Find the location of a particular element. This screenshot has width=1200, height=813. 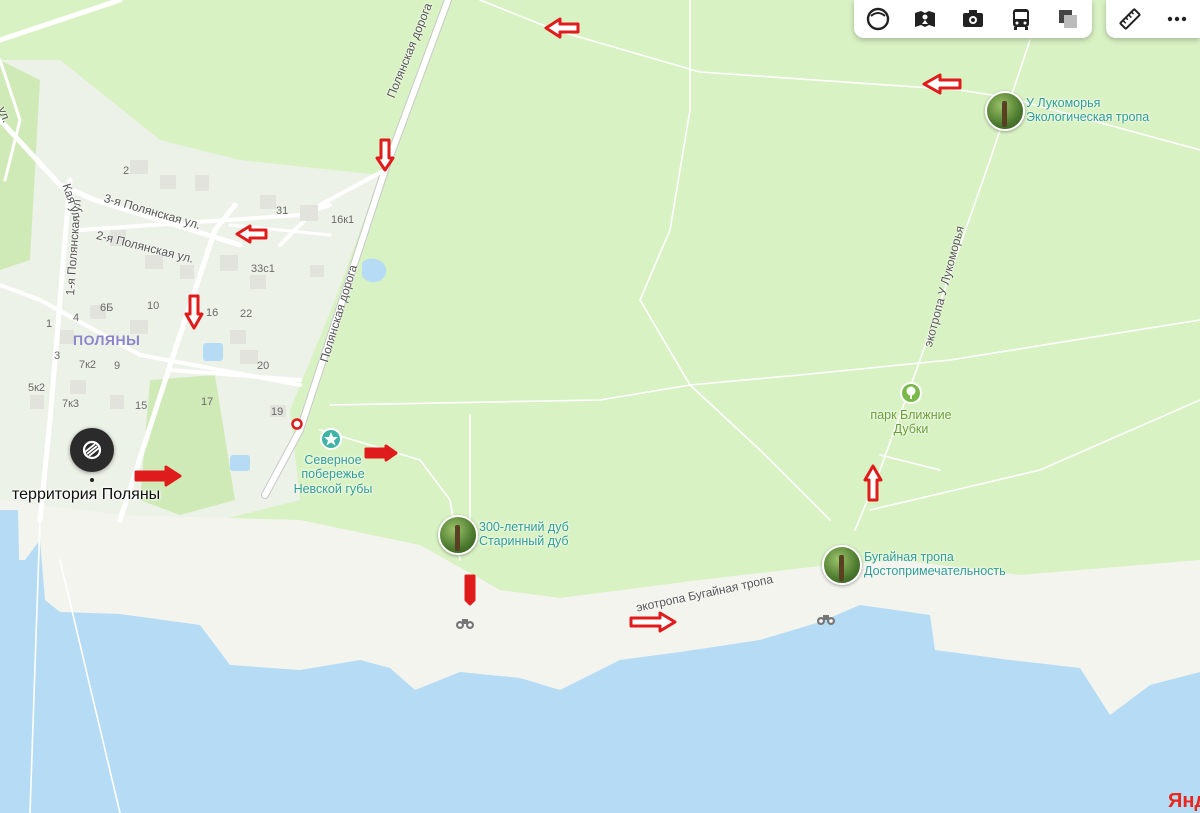

ruler-button is located at coordinates (1129, 19).